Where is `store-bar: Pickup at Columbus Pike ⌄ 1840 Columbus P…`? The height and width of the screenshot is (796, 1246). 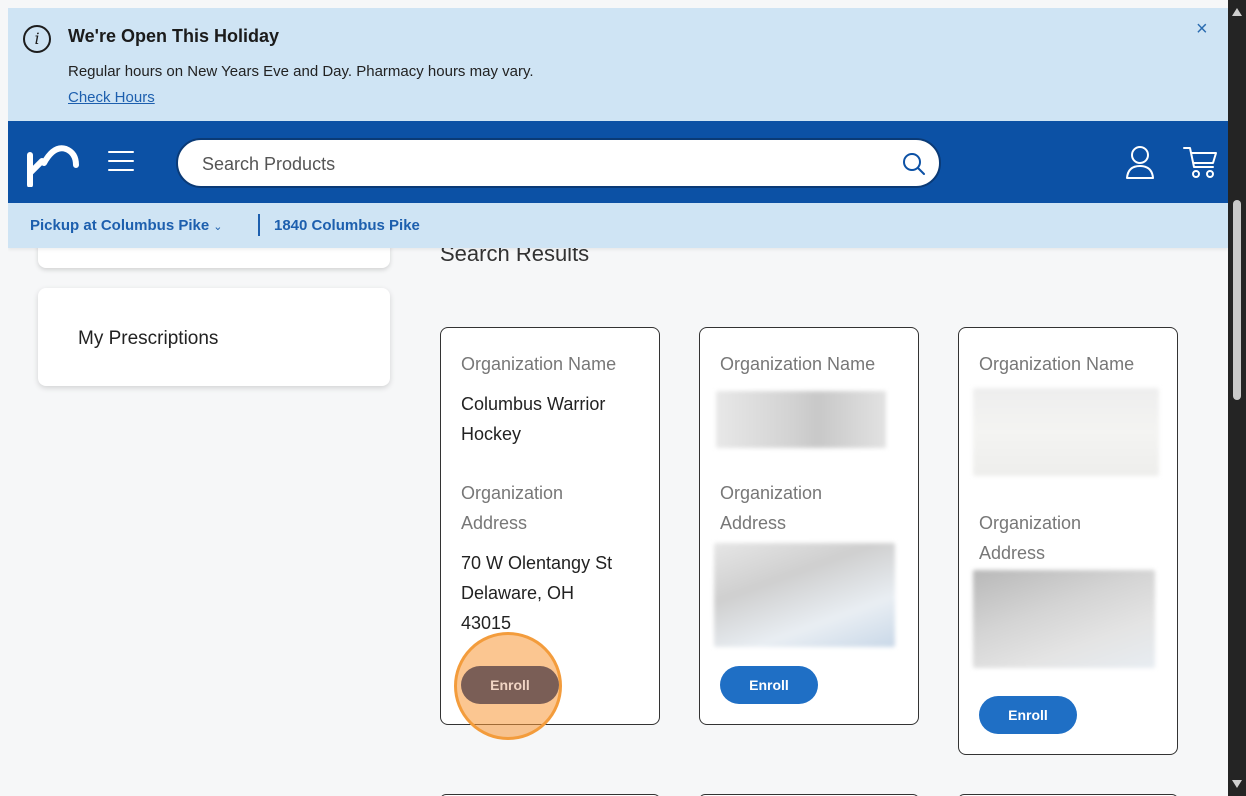 store-bar: Pickup at Columbus Pike ⌄ 1840 Columbus P… is located at coordinates (618, 225).